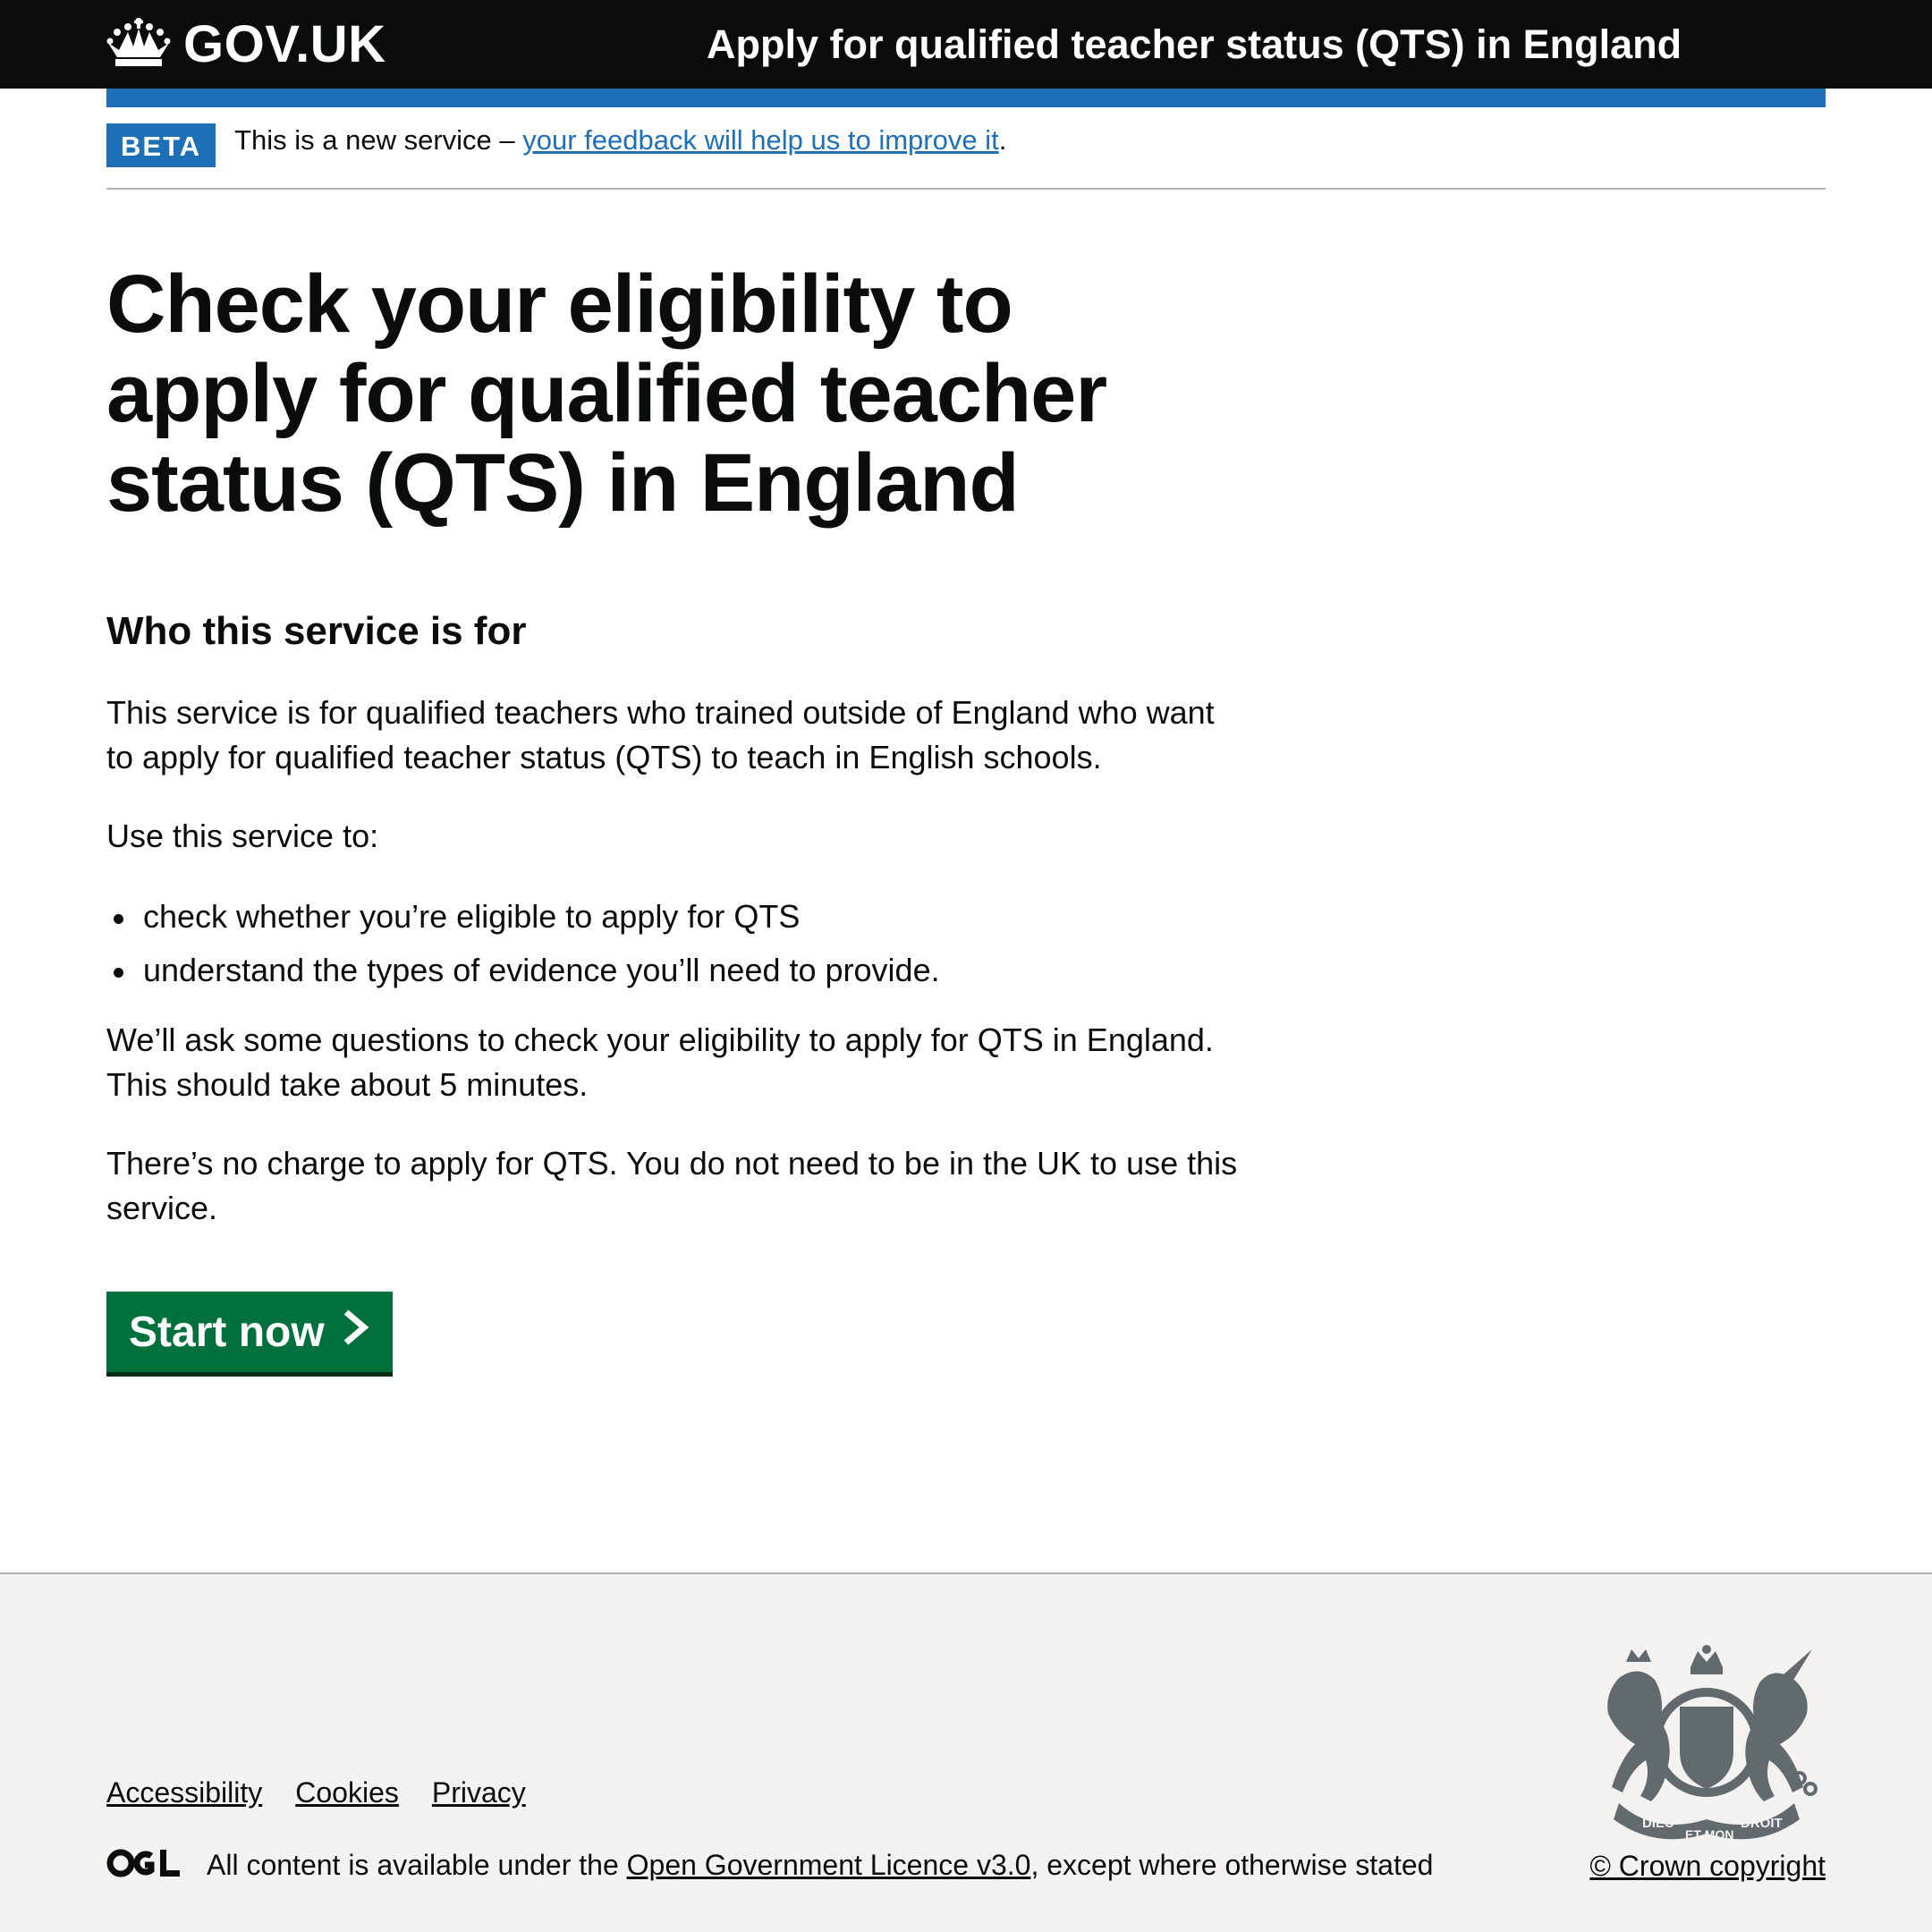 This screenshot has width=1932, height=1932. Describe the element at coordinates (760, 140) in the screenshot. I see `feedback-link: your feedback will help us to improve it` at that location.